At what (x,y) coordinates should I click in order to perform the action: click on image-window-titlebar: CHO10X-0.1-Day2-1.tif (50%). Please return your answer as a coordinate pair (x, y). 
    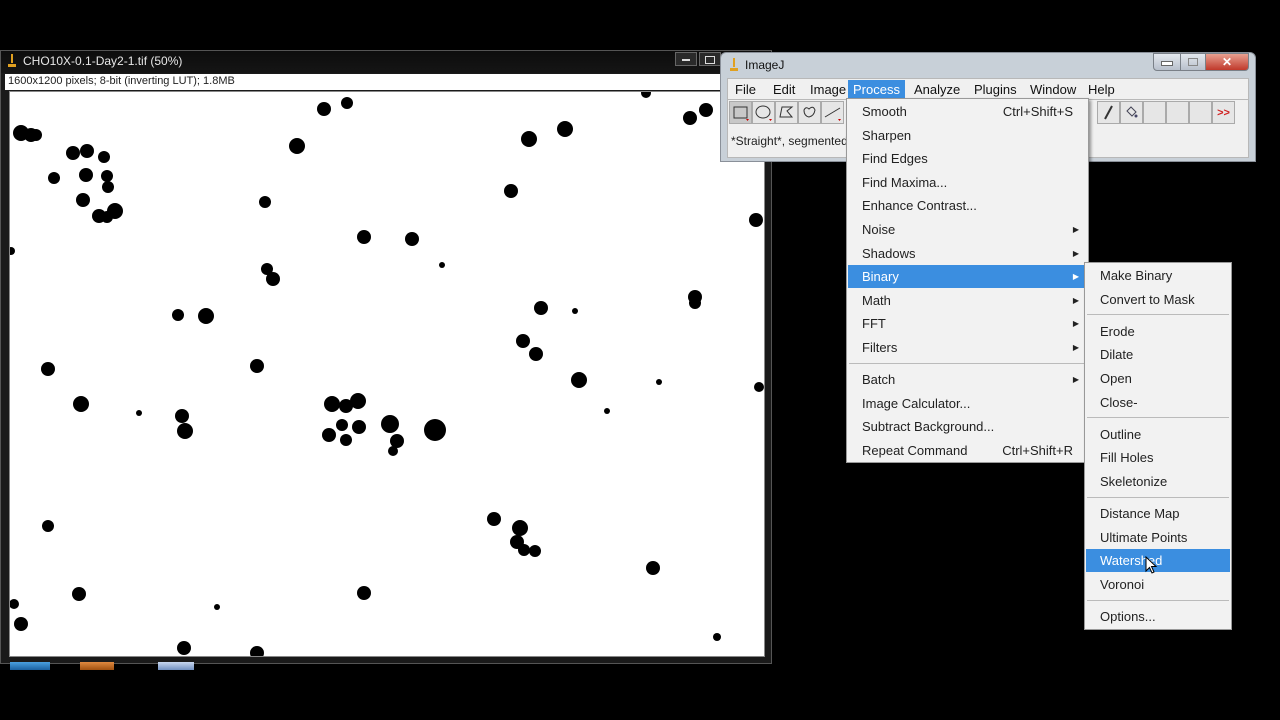
    Looking at the image, I should click on (386, 62).